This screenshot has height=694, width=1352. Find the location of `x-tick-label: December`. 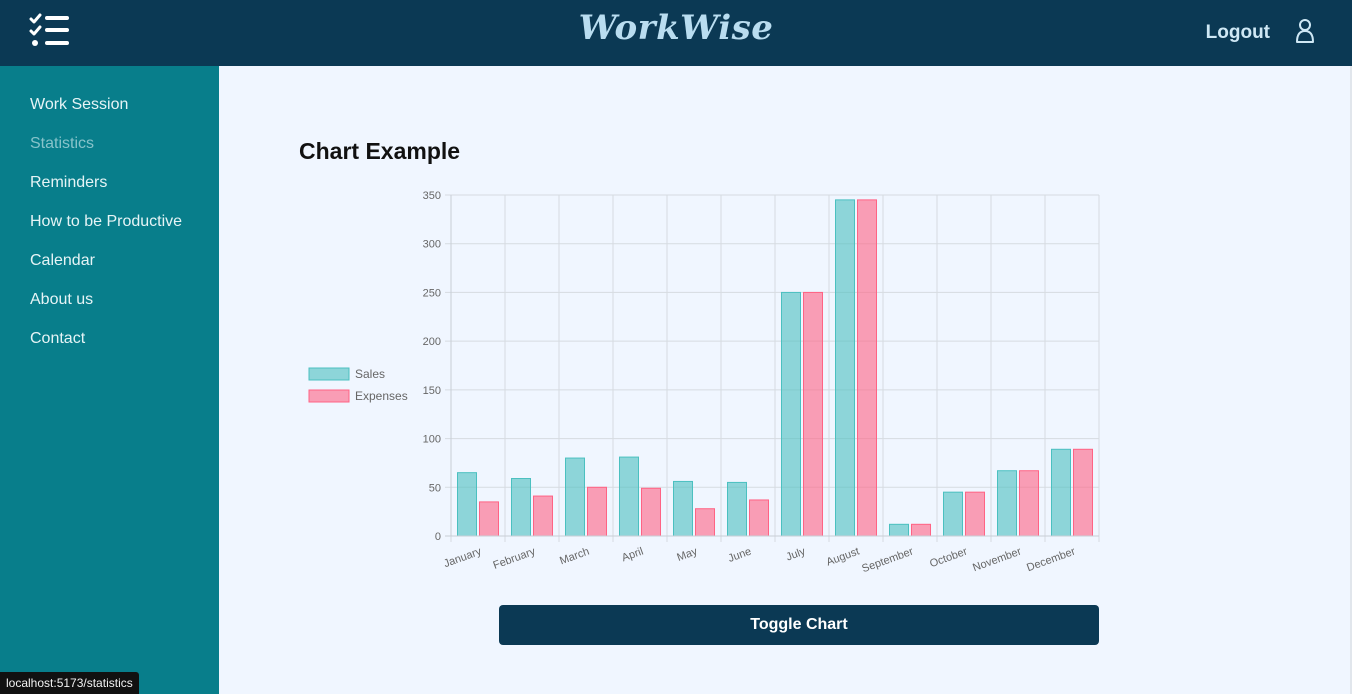

x-tick-label: December is located at coordinates (1051, 559).